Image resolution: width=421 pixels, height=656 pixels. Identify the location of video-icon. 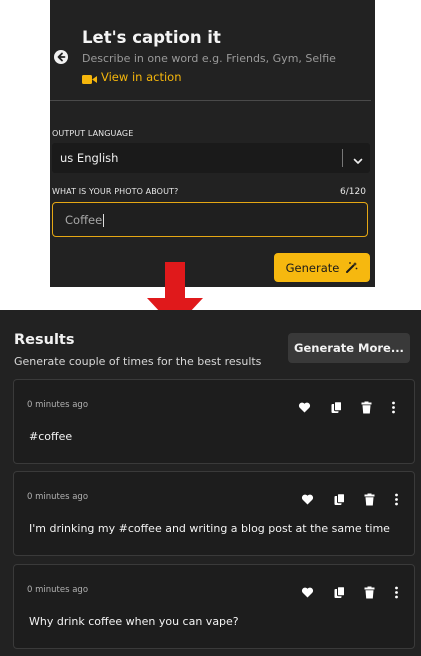
(89, 78).